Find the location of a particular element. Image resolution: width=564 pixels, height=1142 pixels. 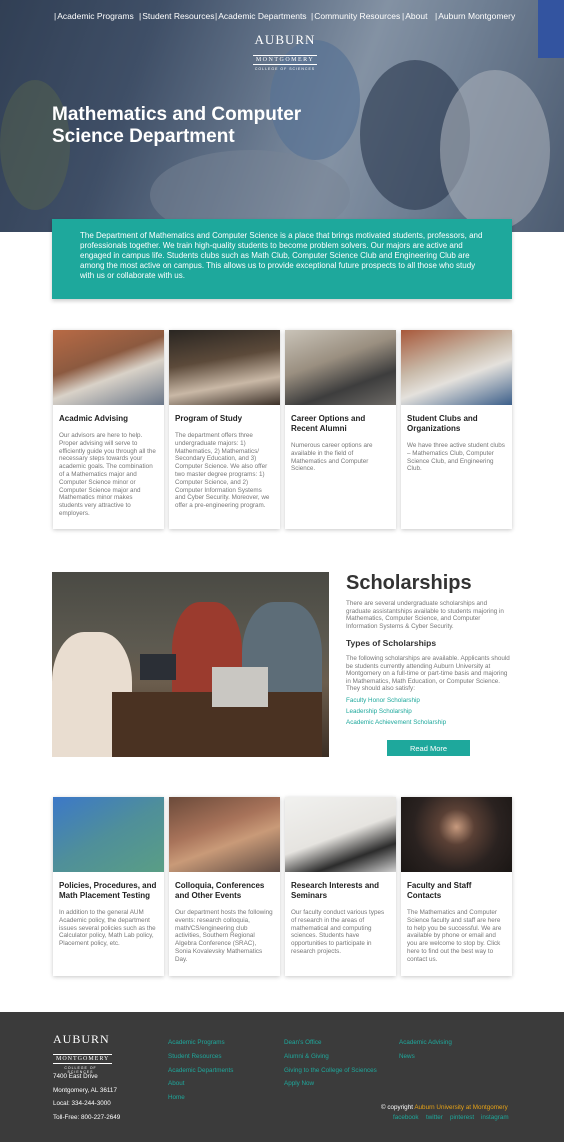

footer-address-street: 7400 East Drive is located at coordinates (75, 1076).